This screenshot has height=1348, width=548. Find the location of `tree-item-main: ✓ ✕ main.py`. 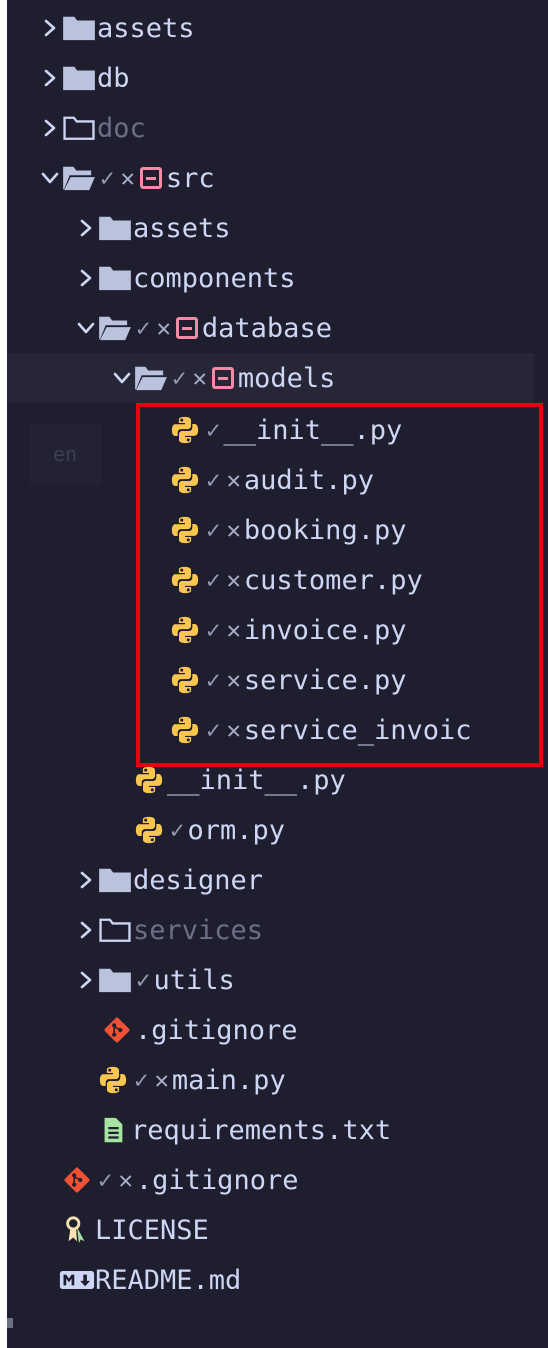

tree-item-main: ✓ ✕ main.py is located at coordinates (277, 1080).